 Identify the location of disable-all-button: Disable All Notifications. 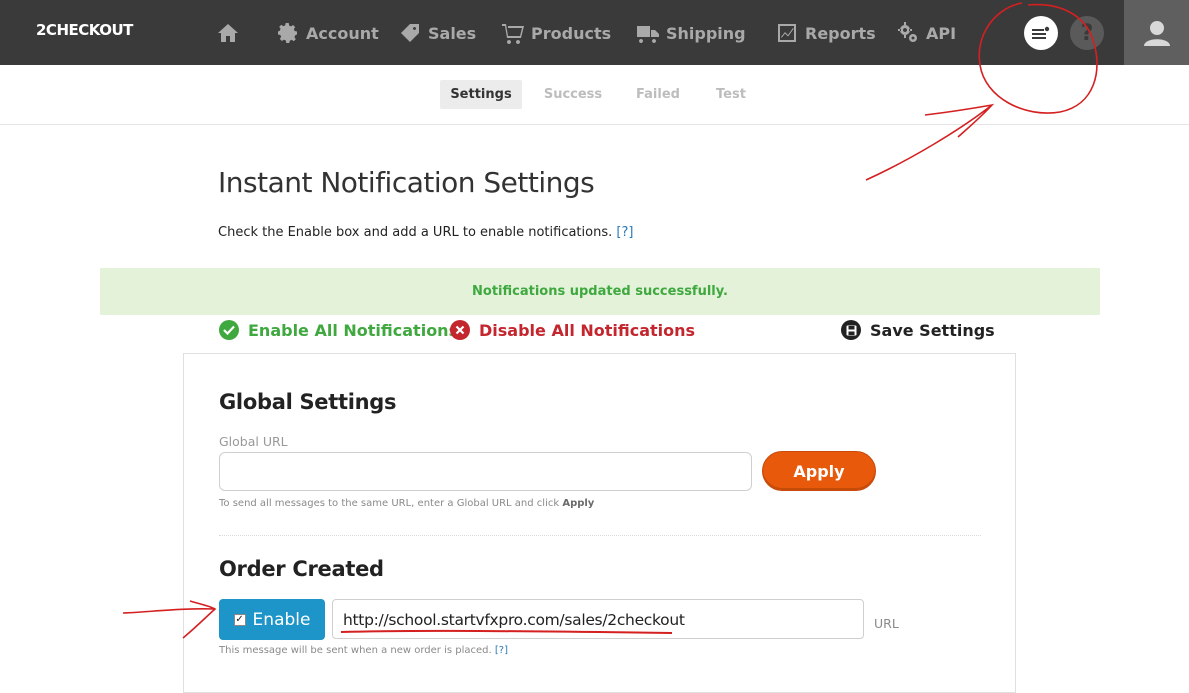
(572, 330).